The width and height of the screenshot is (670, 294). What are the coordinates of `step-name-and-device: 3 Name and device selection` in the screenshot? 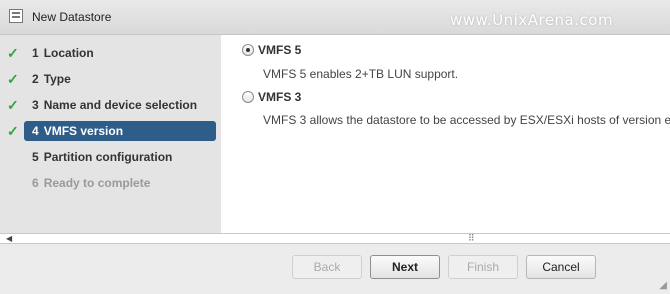 It's located at (120, 105).